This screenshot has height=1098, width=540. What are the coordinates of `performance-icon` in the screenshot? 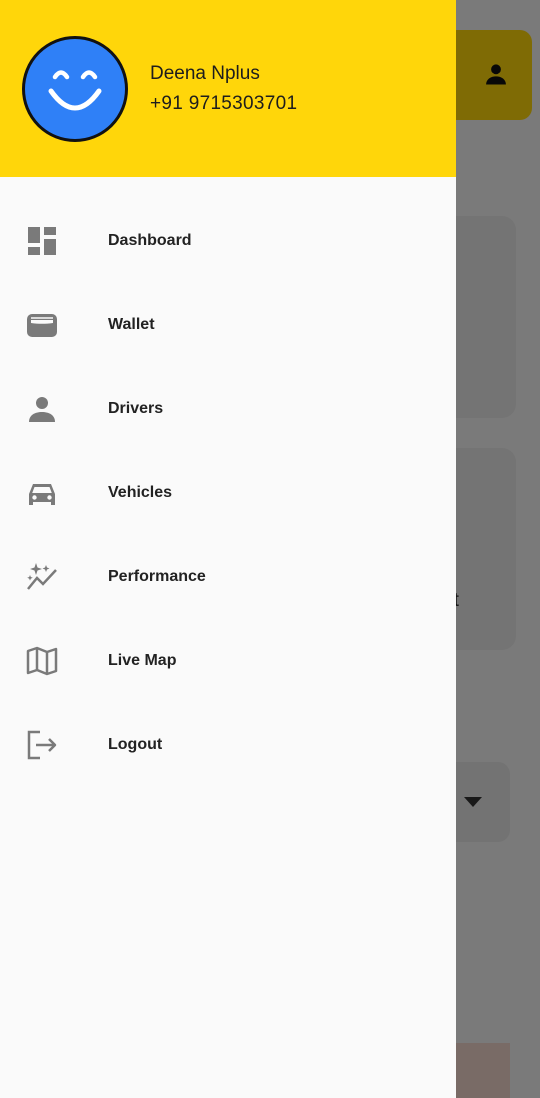 It's located at (42, 576).